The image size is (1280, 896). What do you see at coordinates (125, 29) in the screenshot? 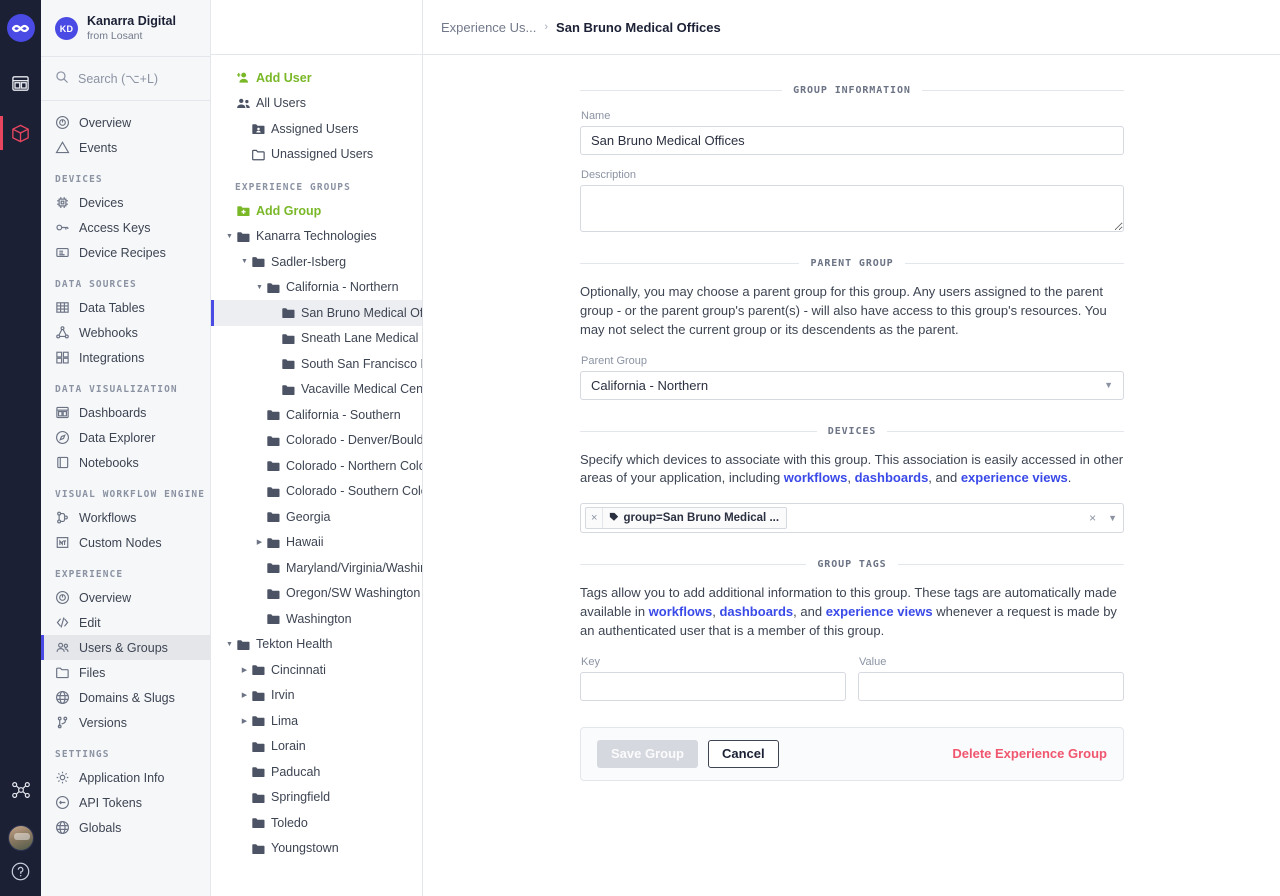
I see `org-switcher: KD Kanarra Digital from Losant` at bounding box center [125, 29].